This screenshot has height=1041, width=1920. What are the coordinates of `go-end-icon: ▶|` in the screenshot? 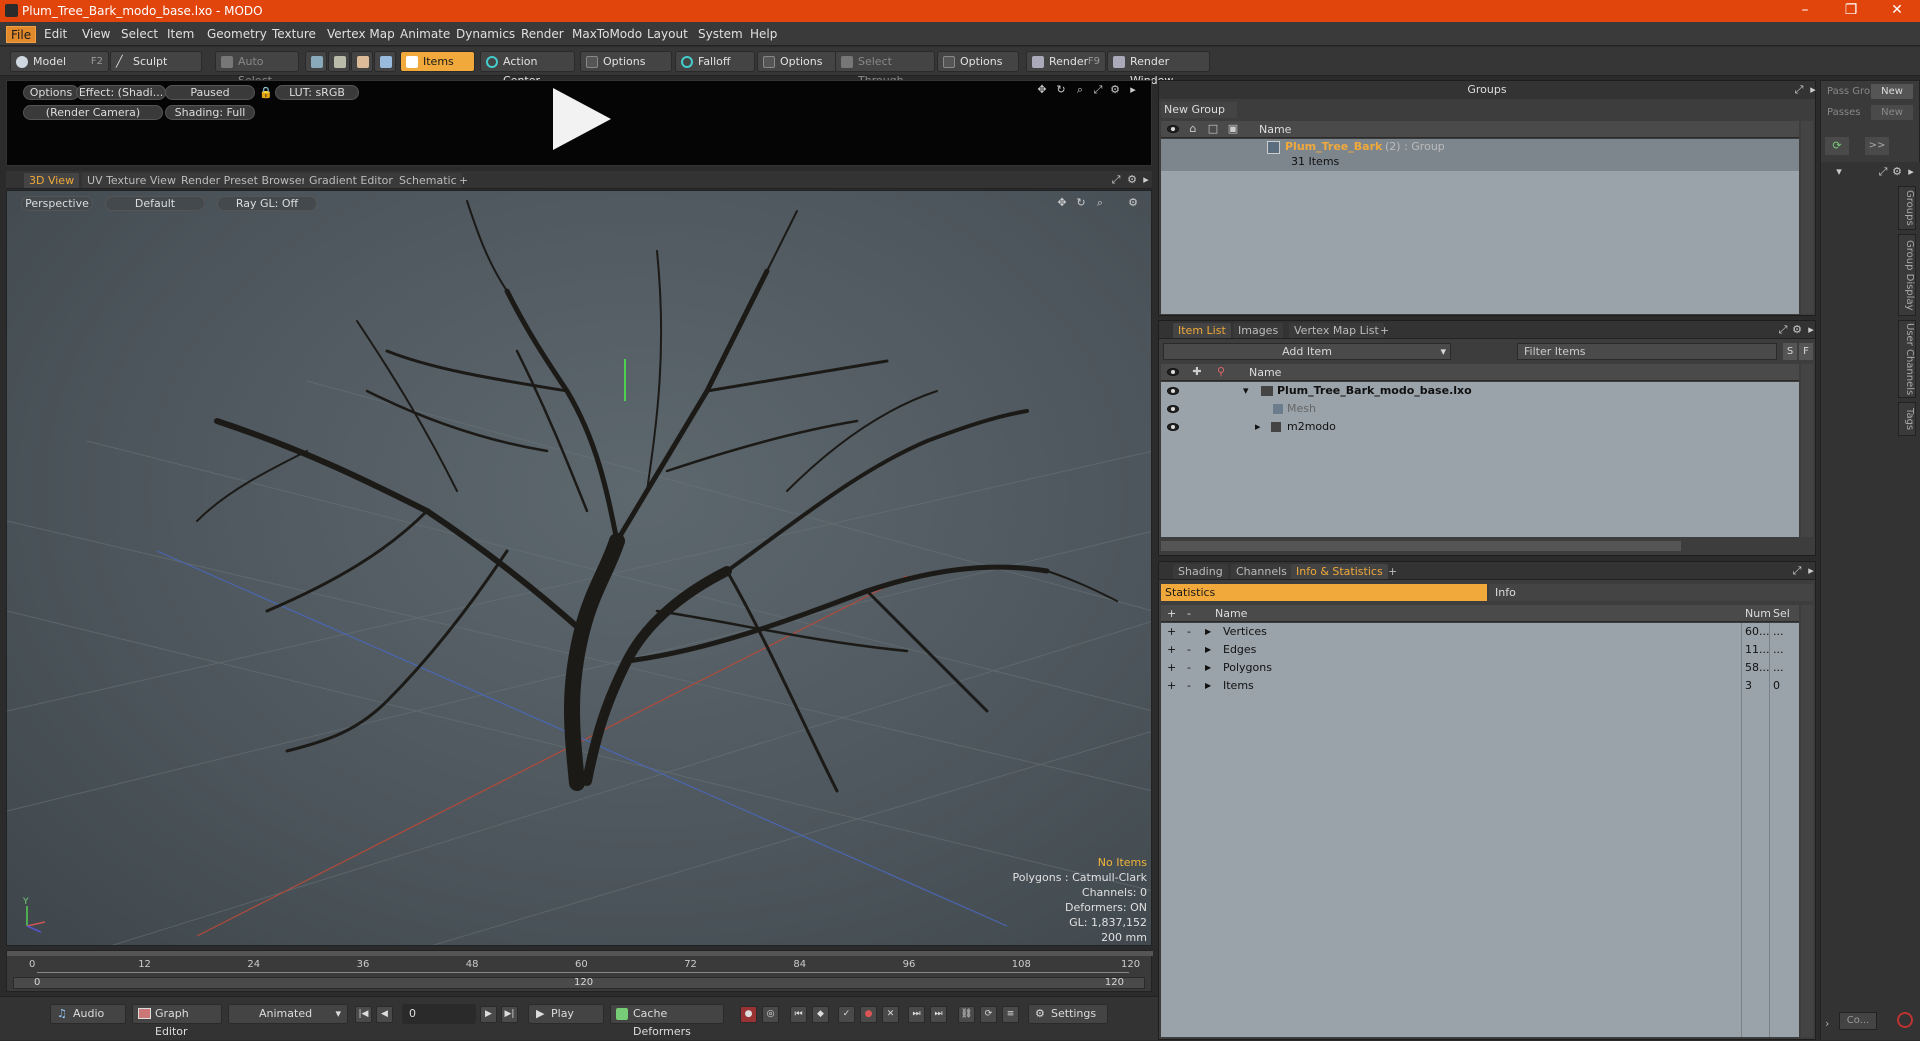 It's located at (509, 1014).